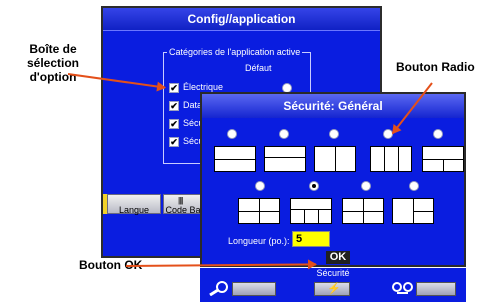 The image size is (498, 302). Describe the element at coordinates (134, 210) in the screenshot. I see `tab-label: Langue` at that location.